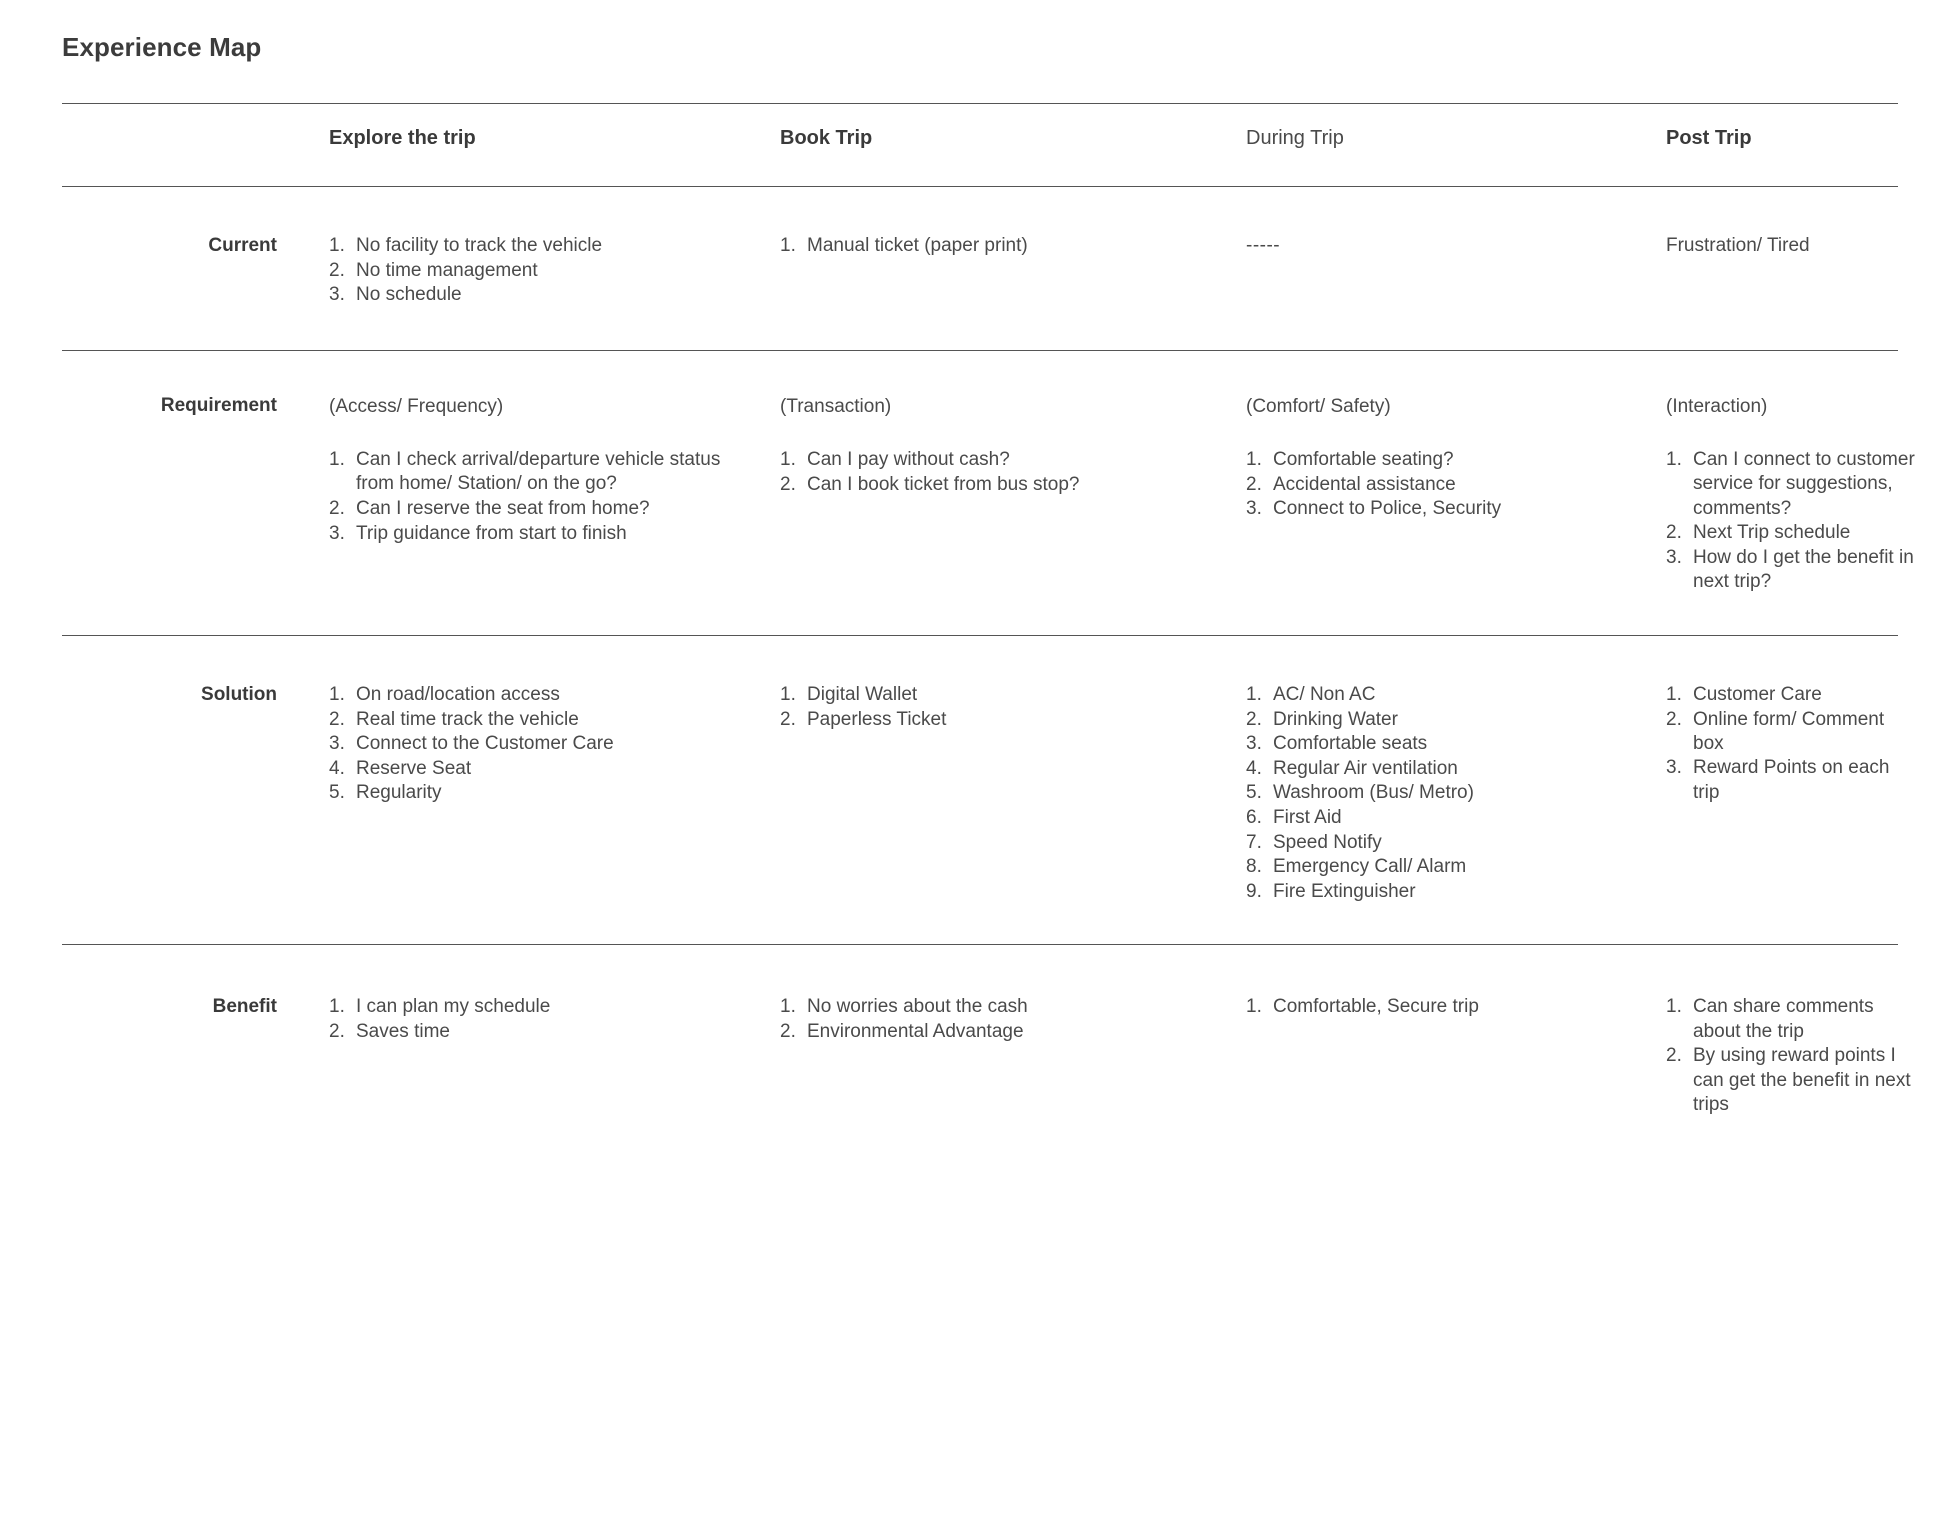 The width and height of the screenshot is (1948, 1536). I want to click on column-header-during-trip: During Trip, so click(1295, 138).